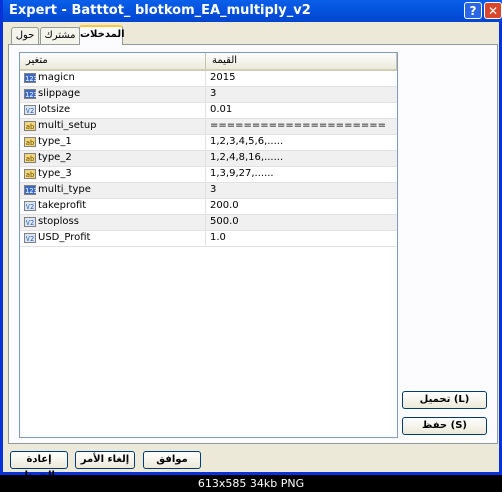 The width and height of the screenshot is (502, 492). Describe the element at coordinates (218, 237) in the screenshot. I see `variable-value: 1.0` at that location.